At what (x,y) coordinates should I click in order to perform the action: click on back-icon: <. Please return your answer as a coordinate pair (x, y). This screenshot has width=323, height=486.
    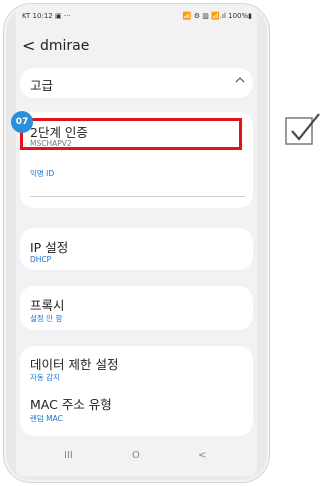
    Looking at the image, I should click on (28, 45).